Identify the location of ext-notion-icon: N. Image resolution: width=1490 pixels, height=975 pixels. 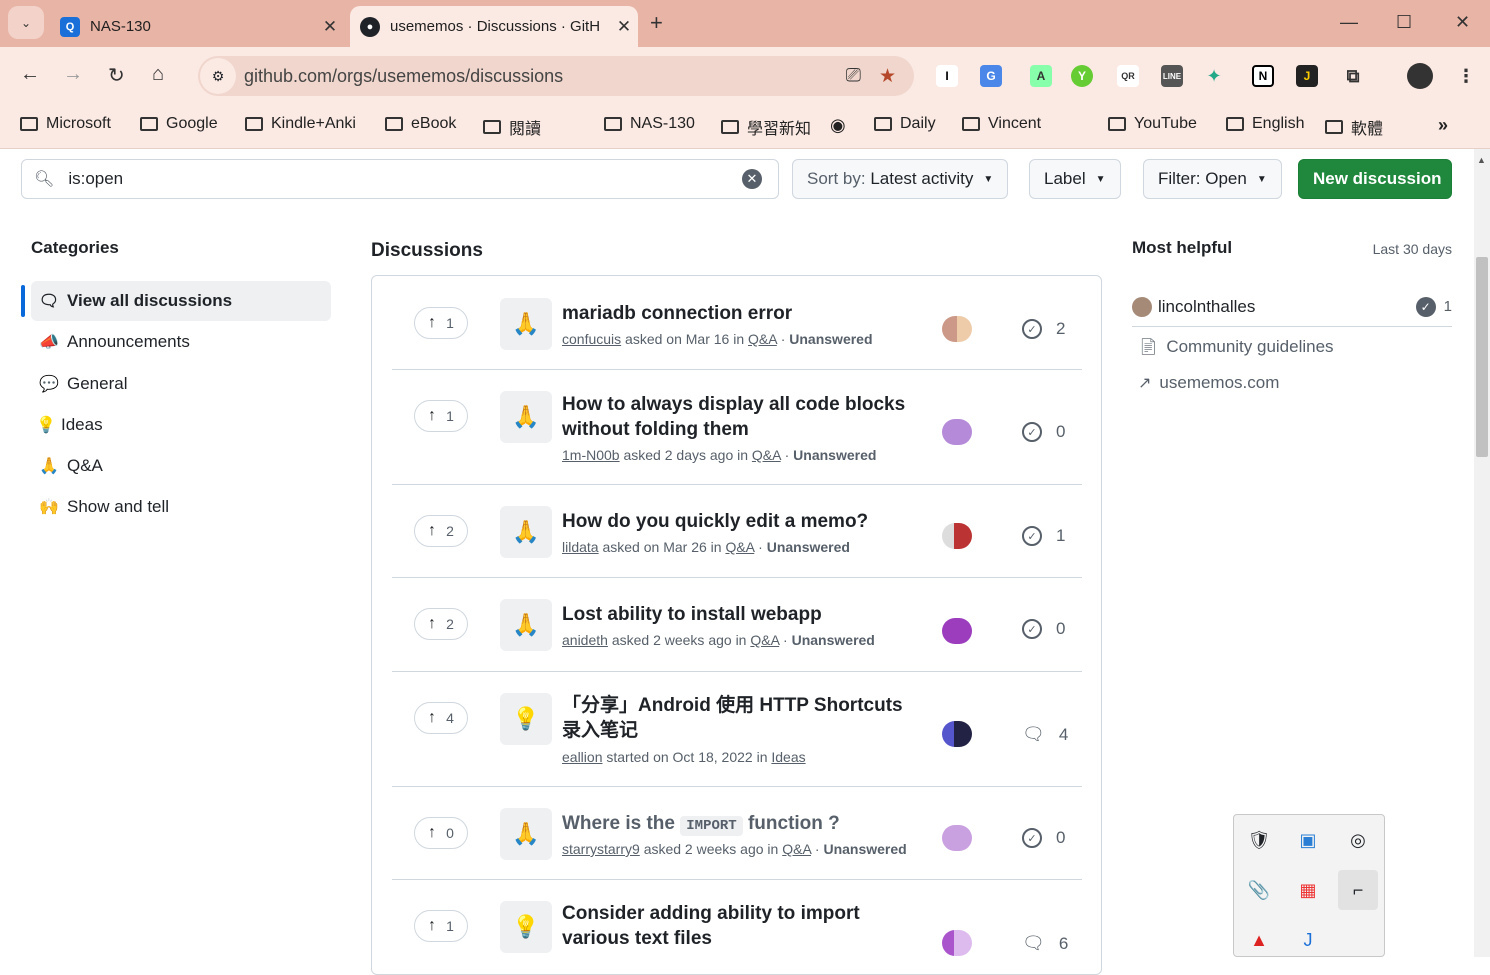
(1263, 76).